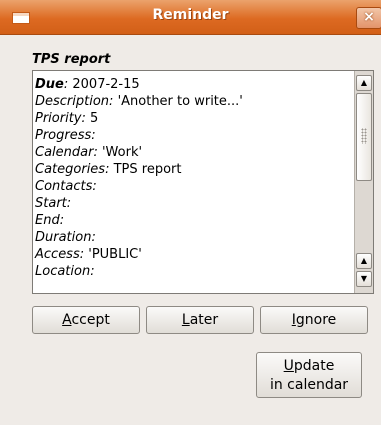 The image size is (381, 425). I want to click on detail-key: Contacts, so click(64, 186).